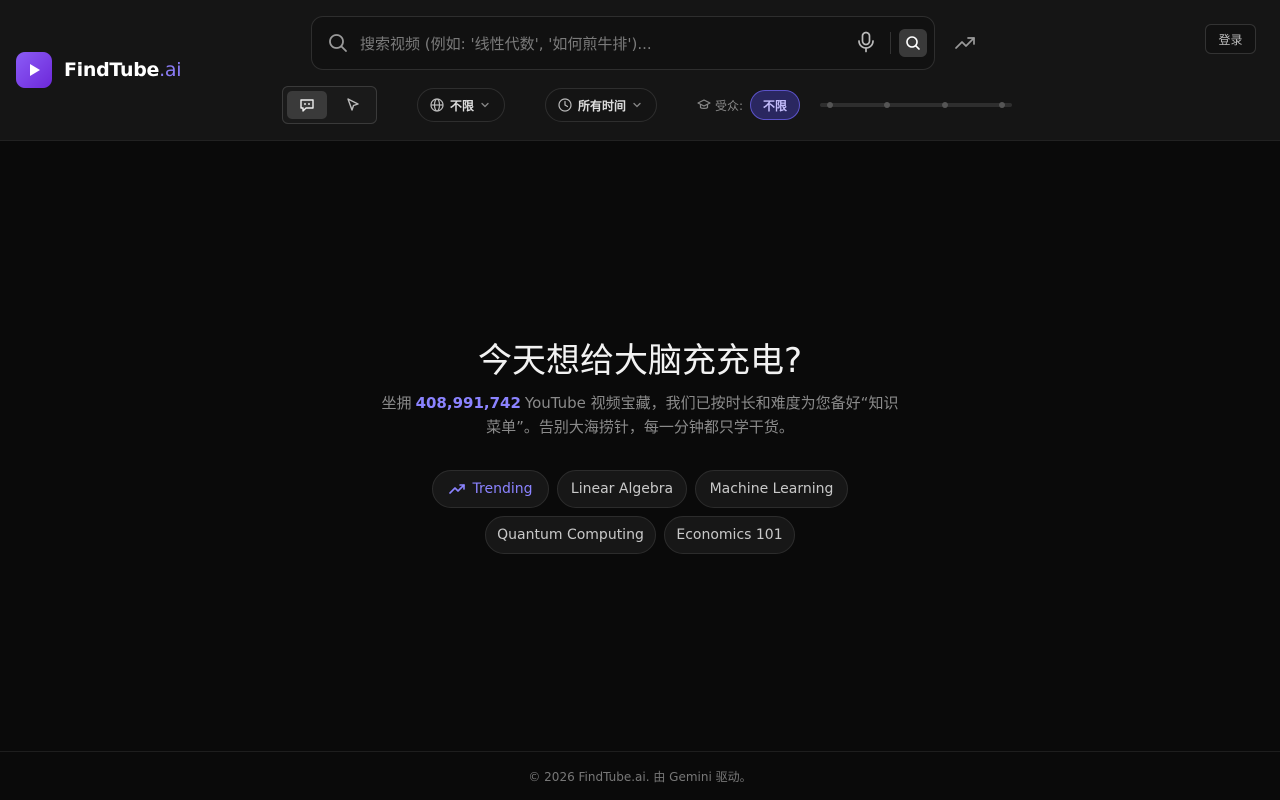 This screenshot has width=1280, height=800. I want to click on chip-economics-101: Economics 101, so click(729, 535).